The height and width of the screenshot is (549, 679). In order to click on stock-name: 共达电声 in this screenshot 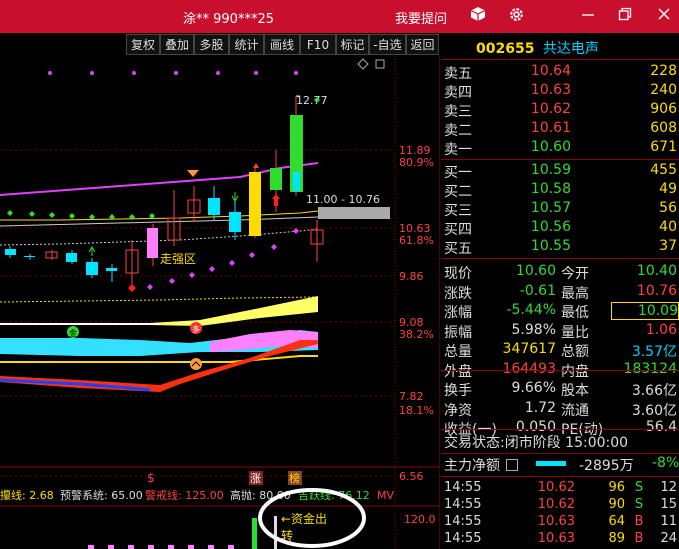, I will do `click(570, 49)`.